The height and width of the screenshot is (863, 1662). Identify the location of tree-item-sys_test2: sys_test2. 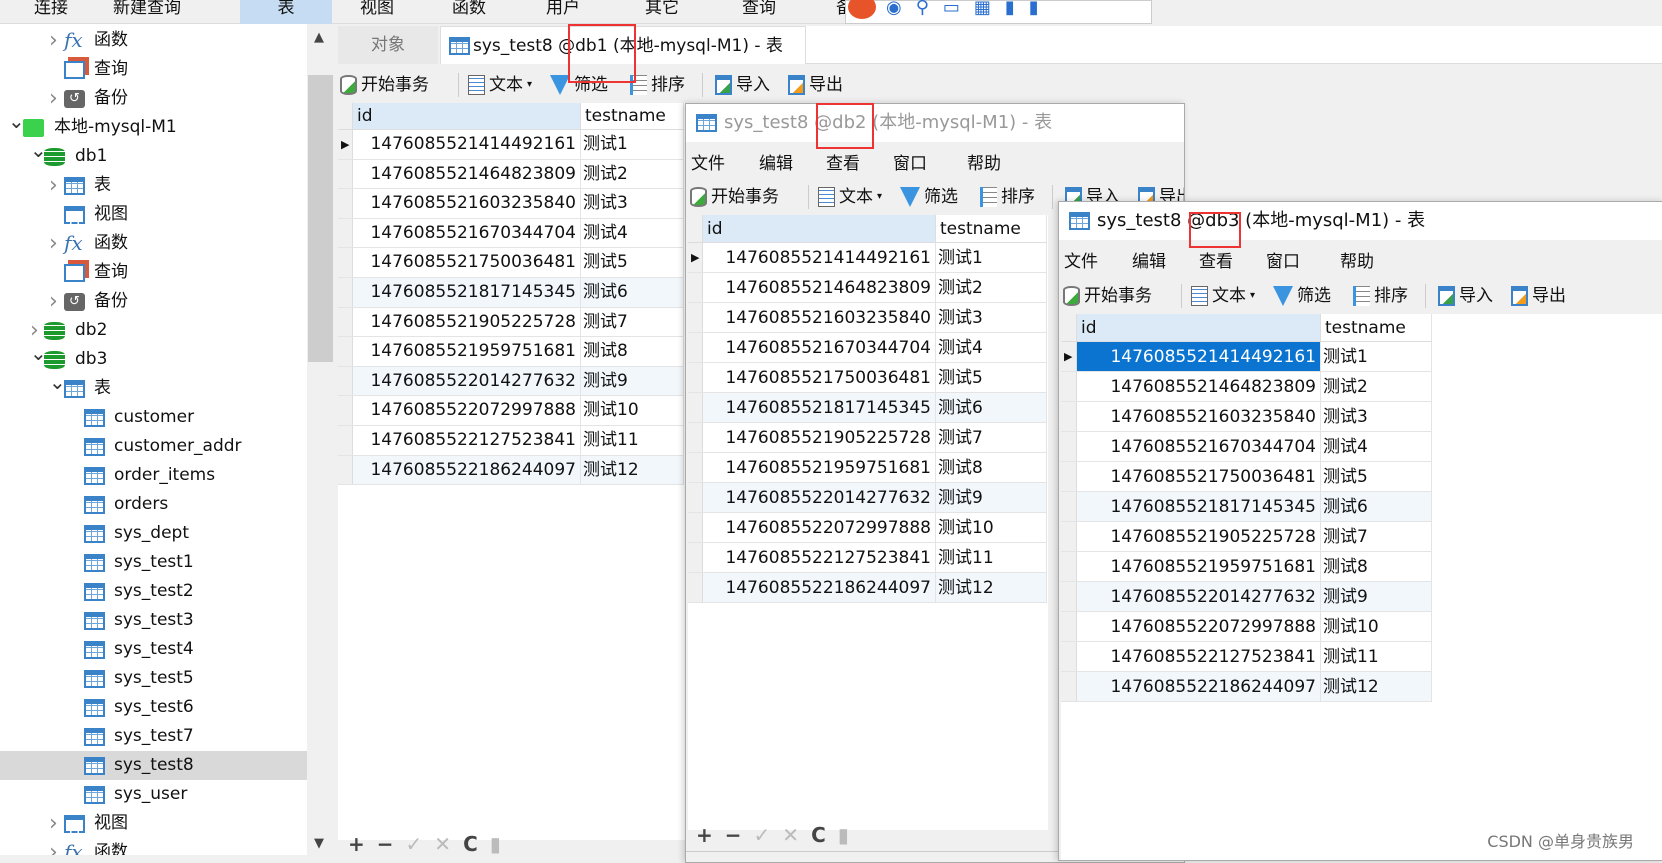
(153, 591).